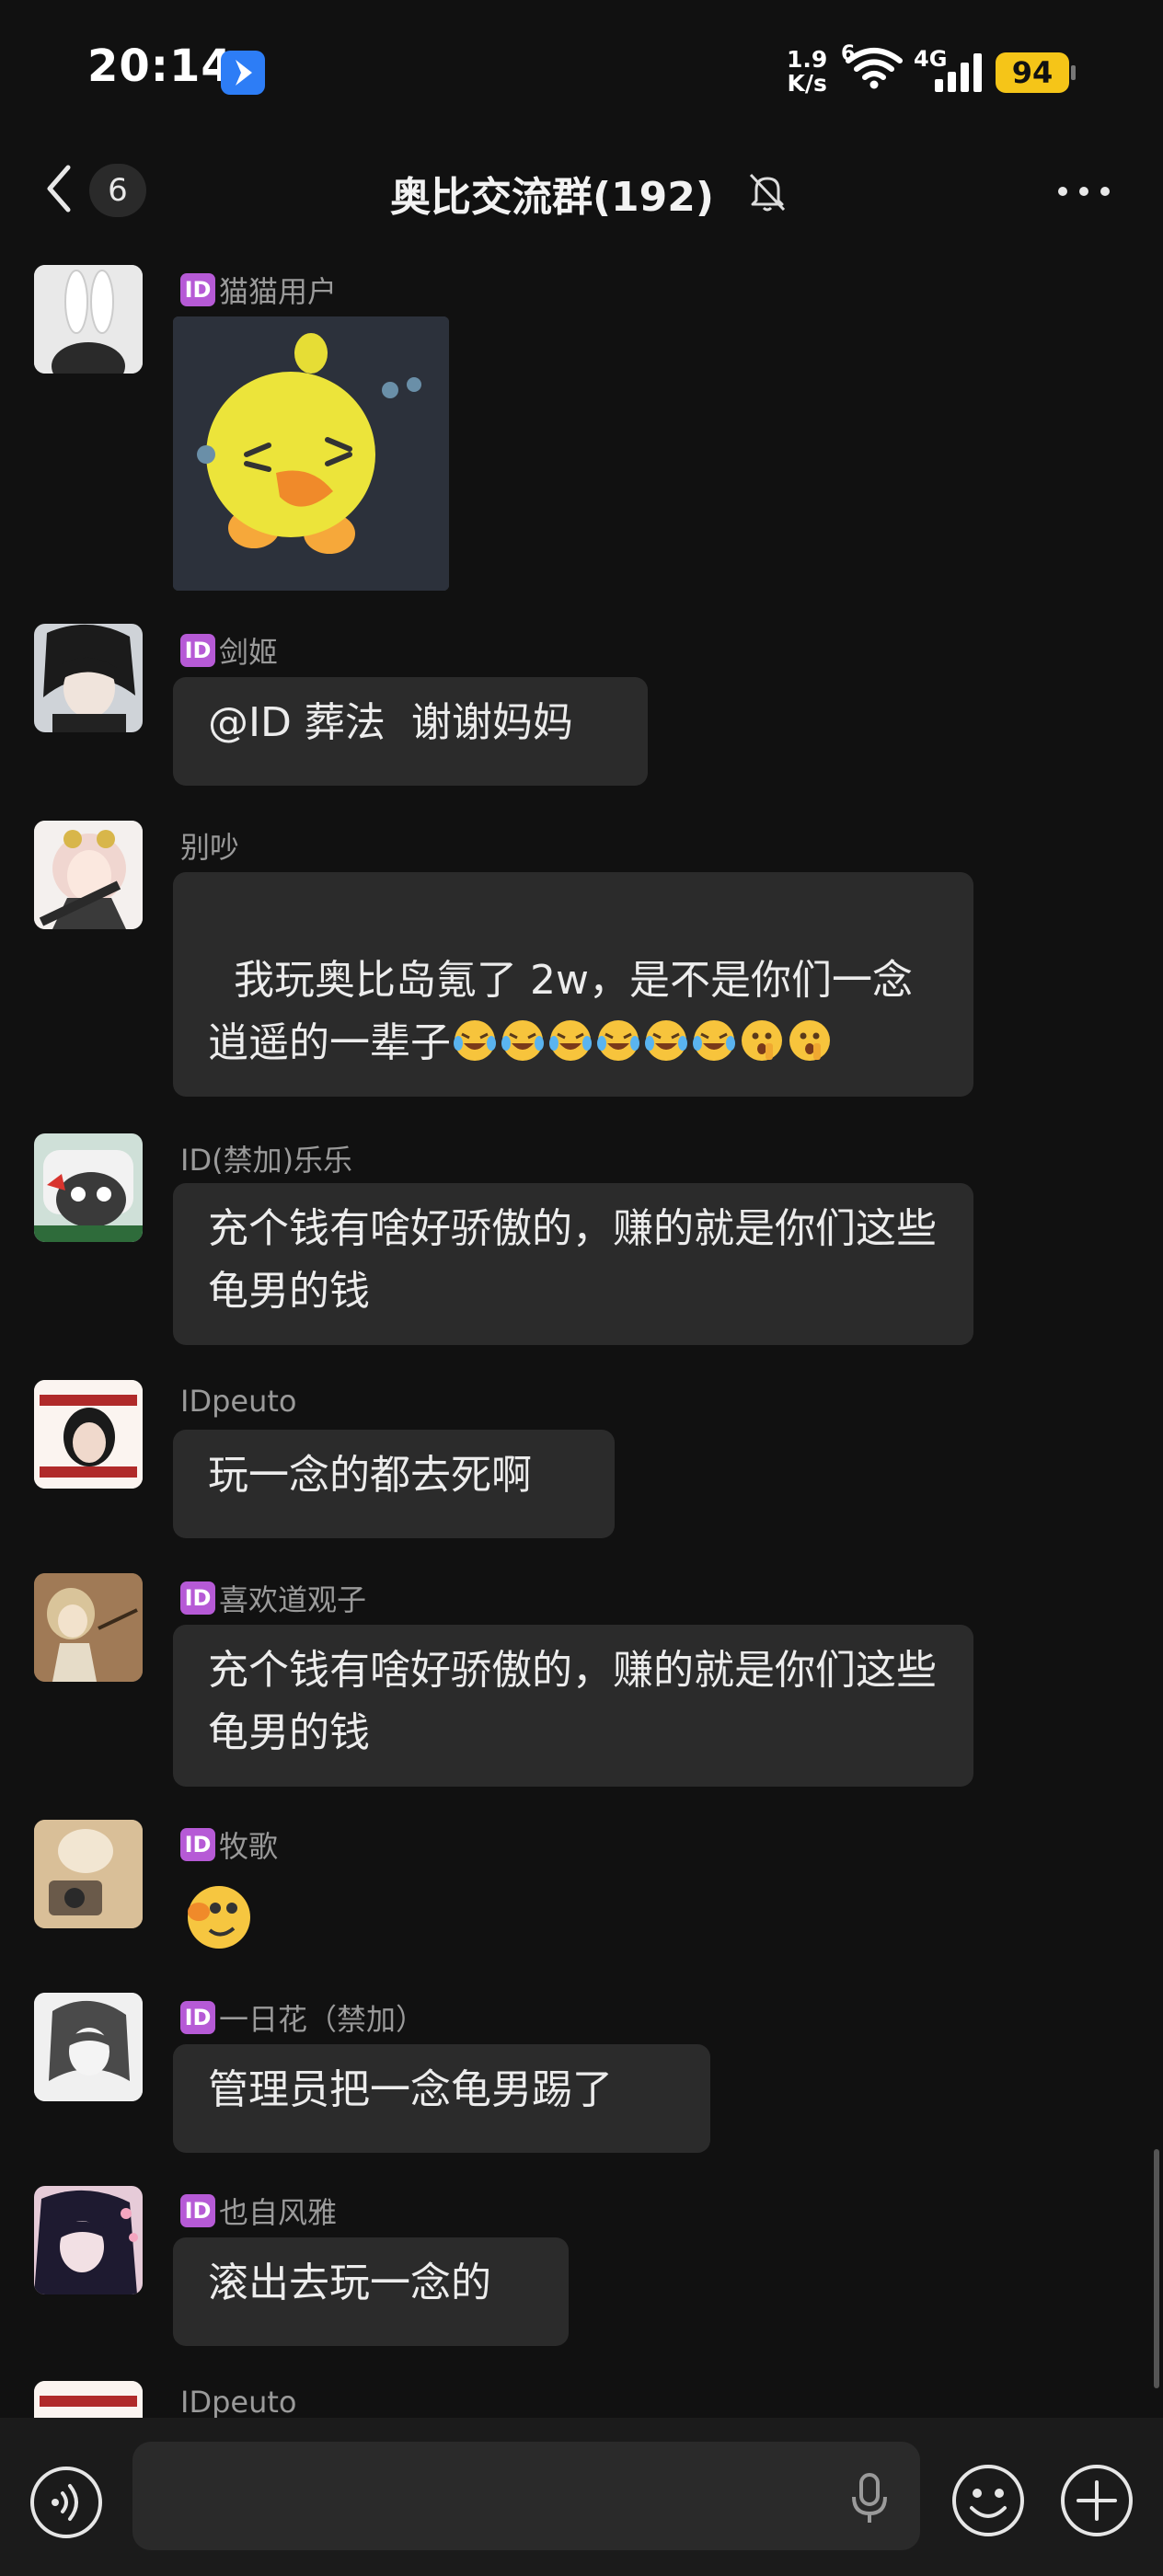 This screenshot has height=2576, width=1163. I want to click on message-input, so click(526, 2496).